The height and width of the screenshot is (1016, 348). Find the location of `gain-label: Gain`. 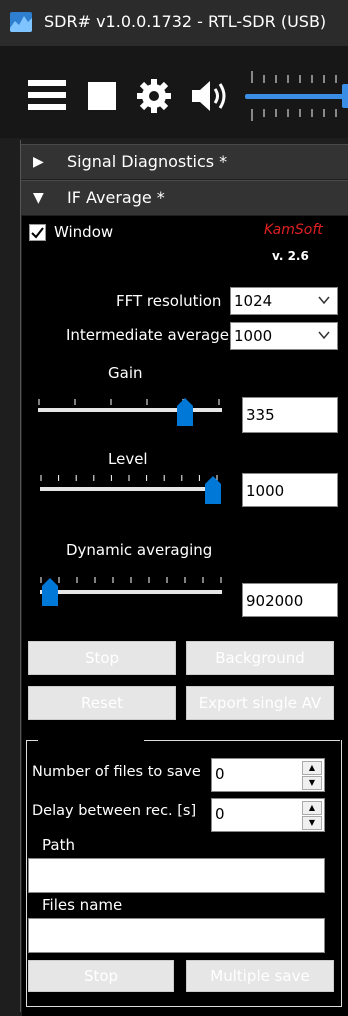

gain-label: Gain is located at coordinates (125, 373).